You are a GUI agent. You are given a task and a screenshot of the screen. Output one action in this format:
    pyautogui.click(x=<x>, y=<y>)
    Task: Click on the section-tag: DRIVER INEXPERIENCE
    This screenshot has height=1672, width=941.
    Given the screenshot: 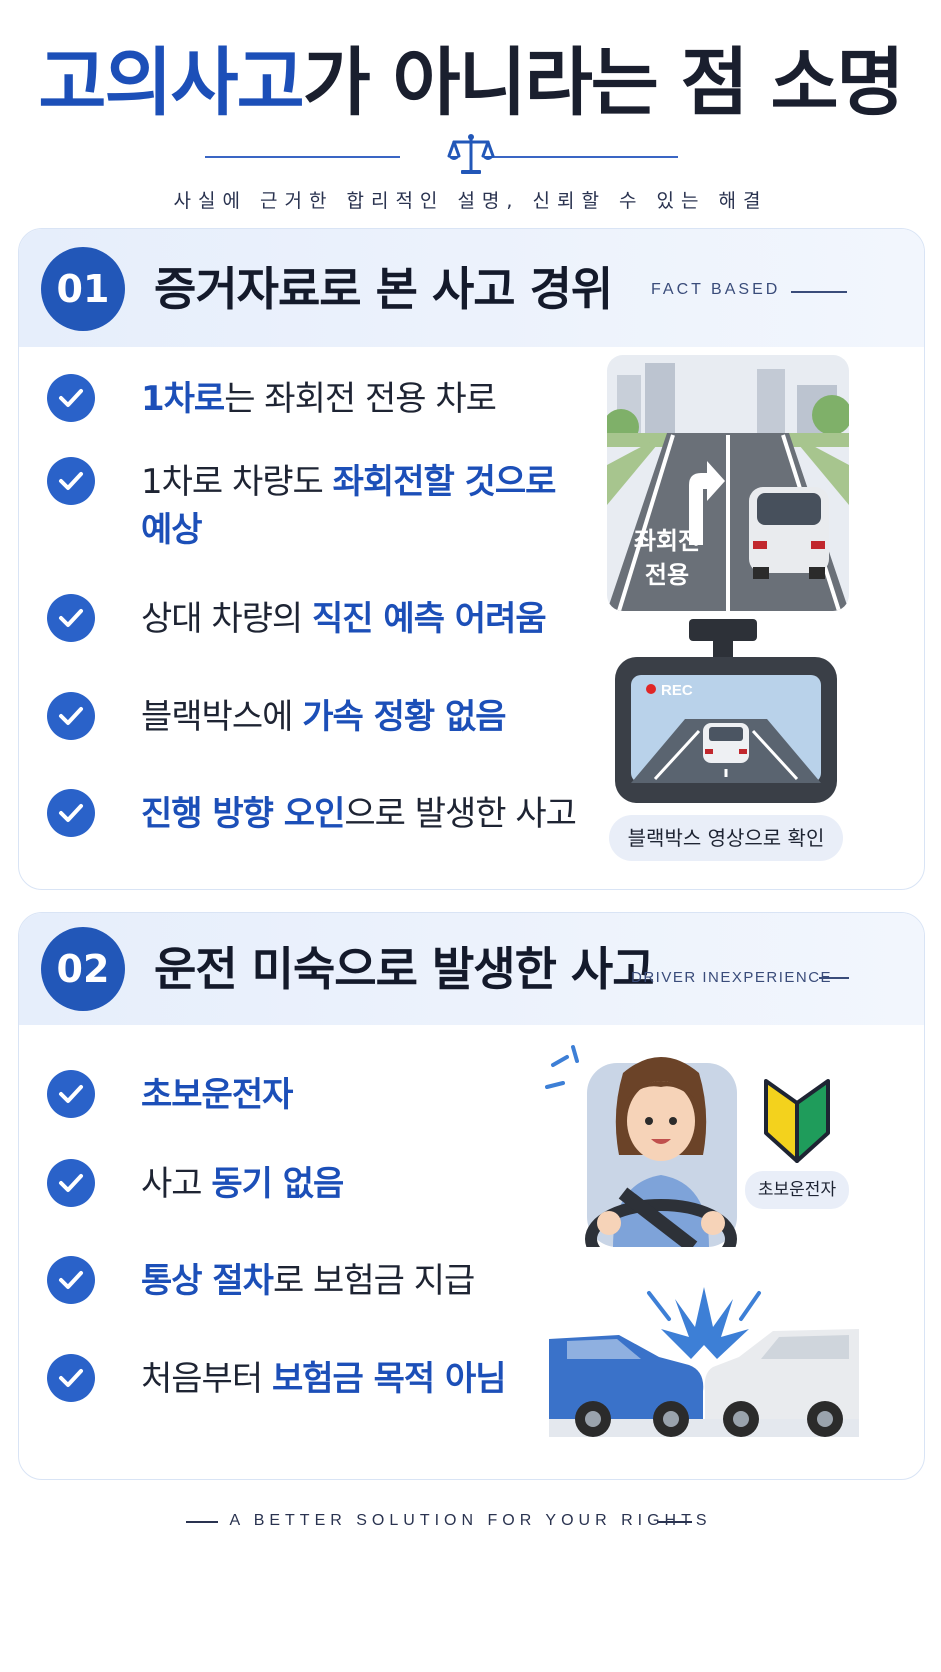 What is the action you would take?
    pyautogui.click(x=732, y=977)
    